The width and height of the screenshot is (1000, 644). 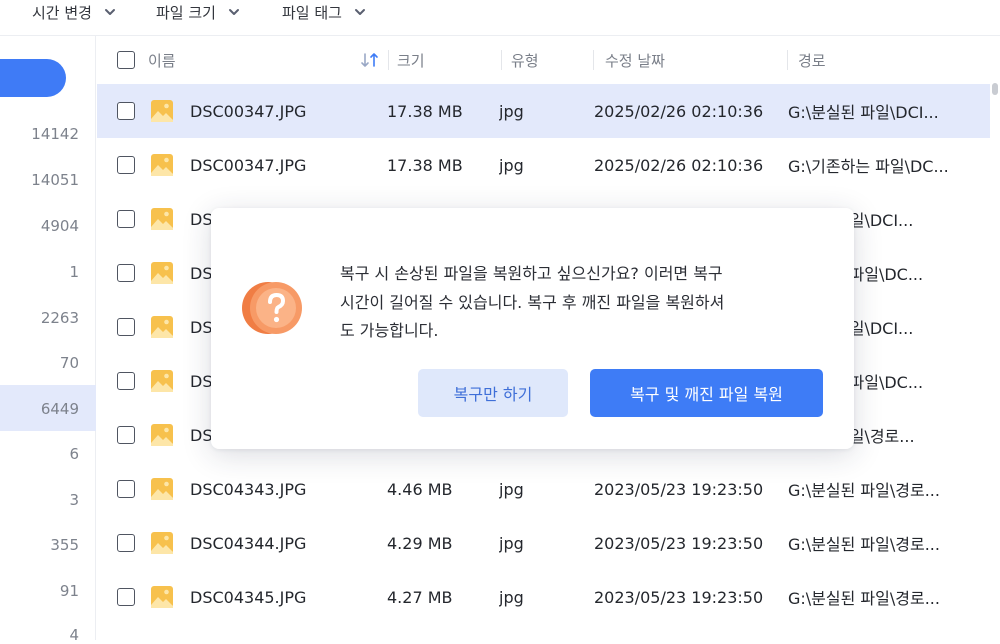 I want to click on filter-file-tag: 파일 태그, so click(x=324, y=12).